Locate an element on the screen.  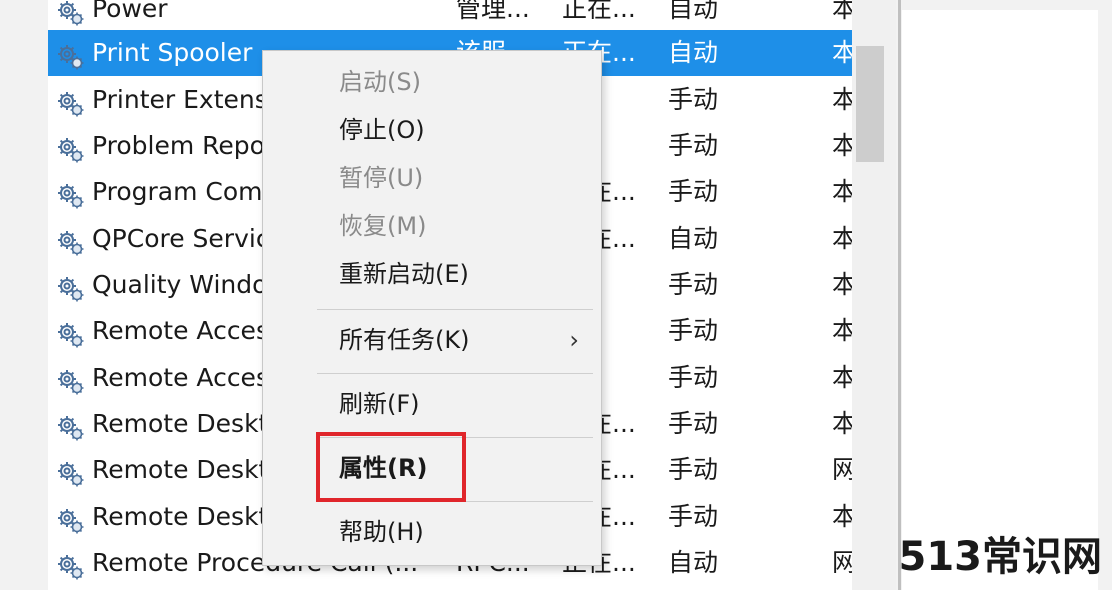
service-name-cell: Power is located at coordinates (130, 11).